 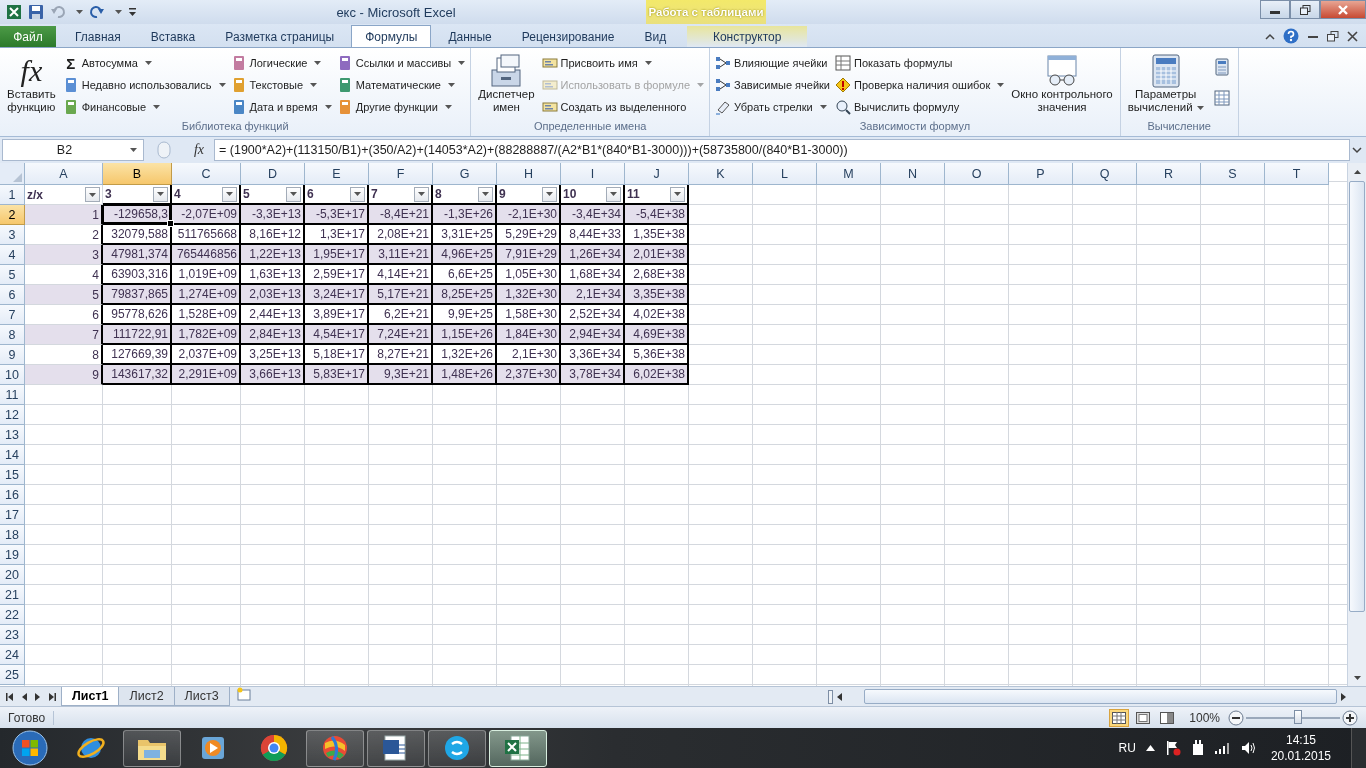 I want to click on first-sheet-button, so click(x=10, y=696).